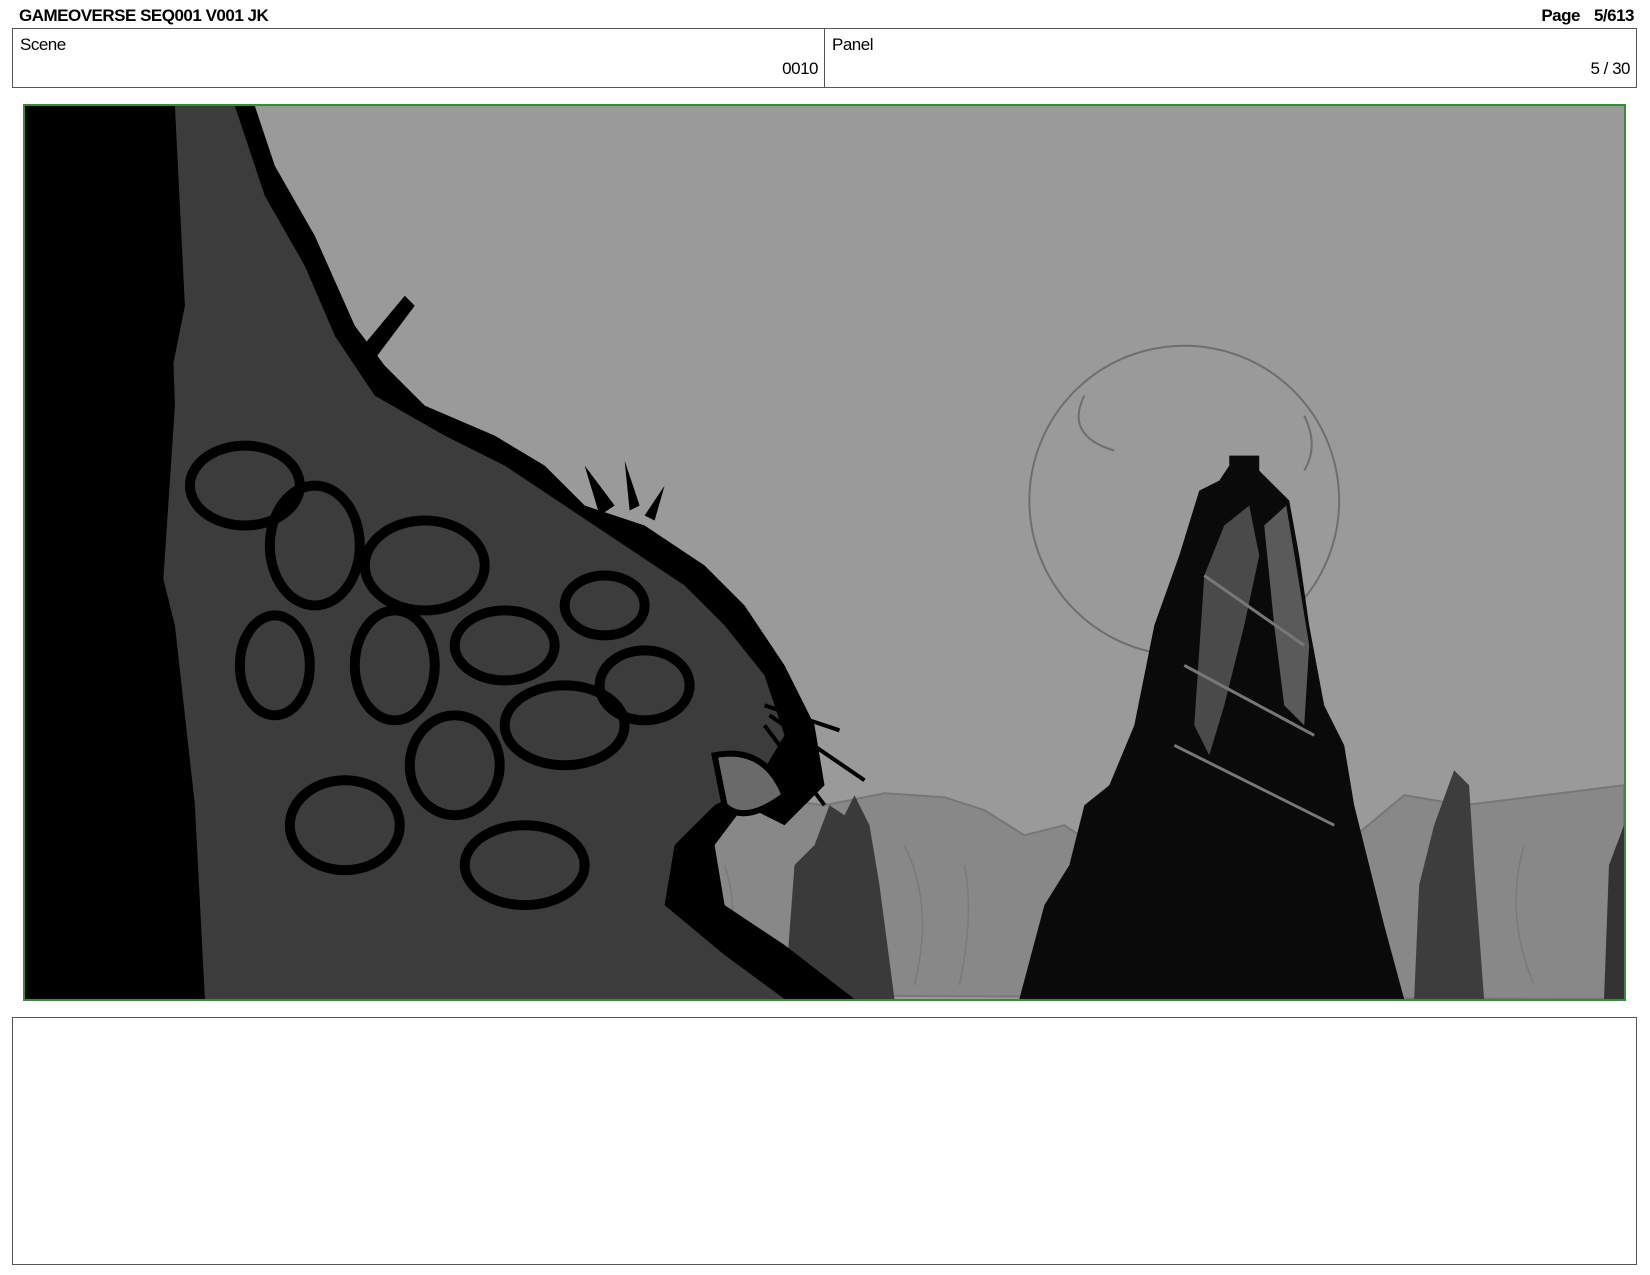 The height and width of the screenshot is (1275, 1650). What do you see at coordinates (1560, 15) in the screenshot?
I see `page-label: Page` at bounding box center [1560, 15].